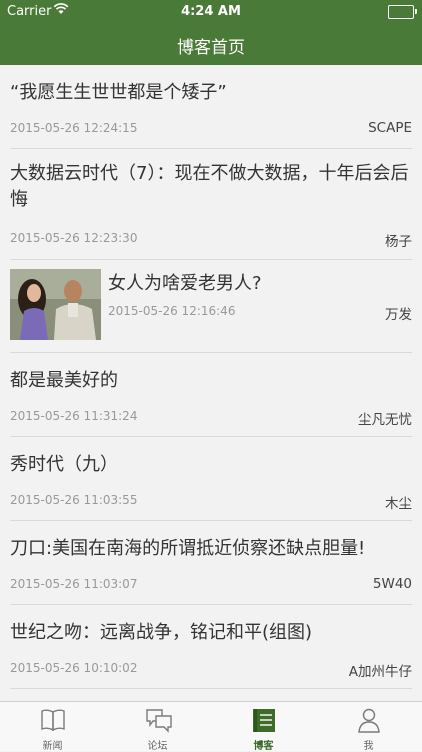  Describe the element at coordinates (118, 92) in the screenshot. I see `post-title: “我愿生生世世都是个矮子”` at that location.